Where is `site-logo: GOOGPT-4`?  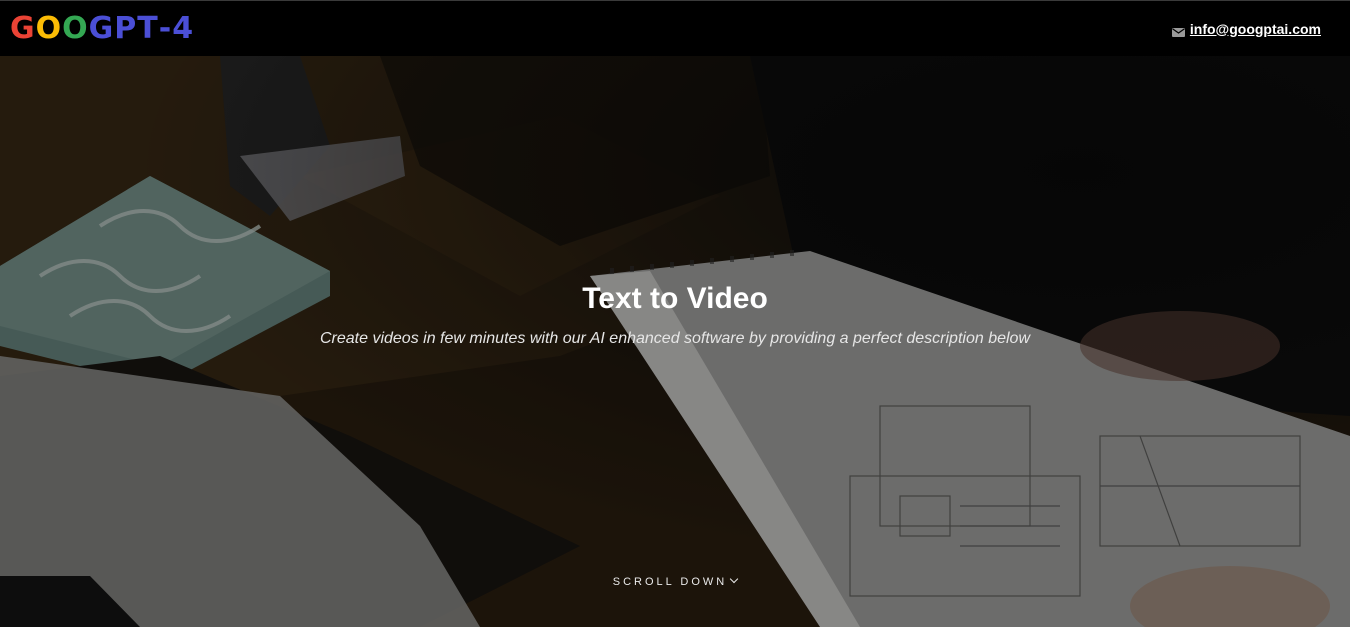 site-logo: GOOGPT-4 is located at coordinates (102, 28).